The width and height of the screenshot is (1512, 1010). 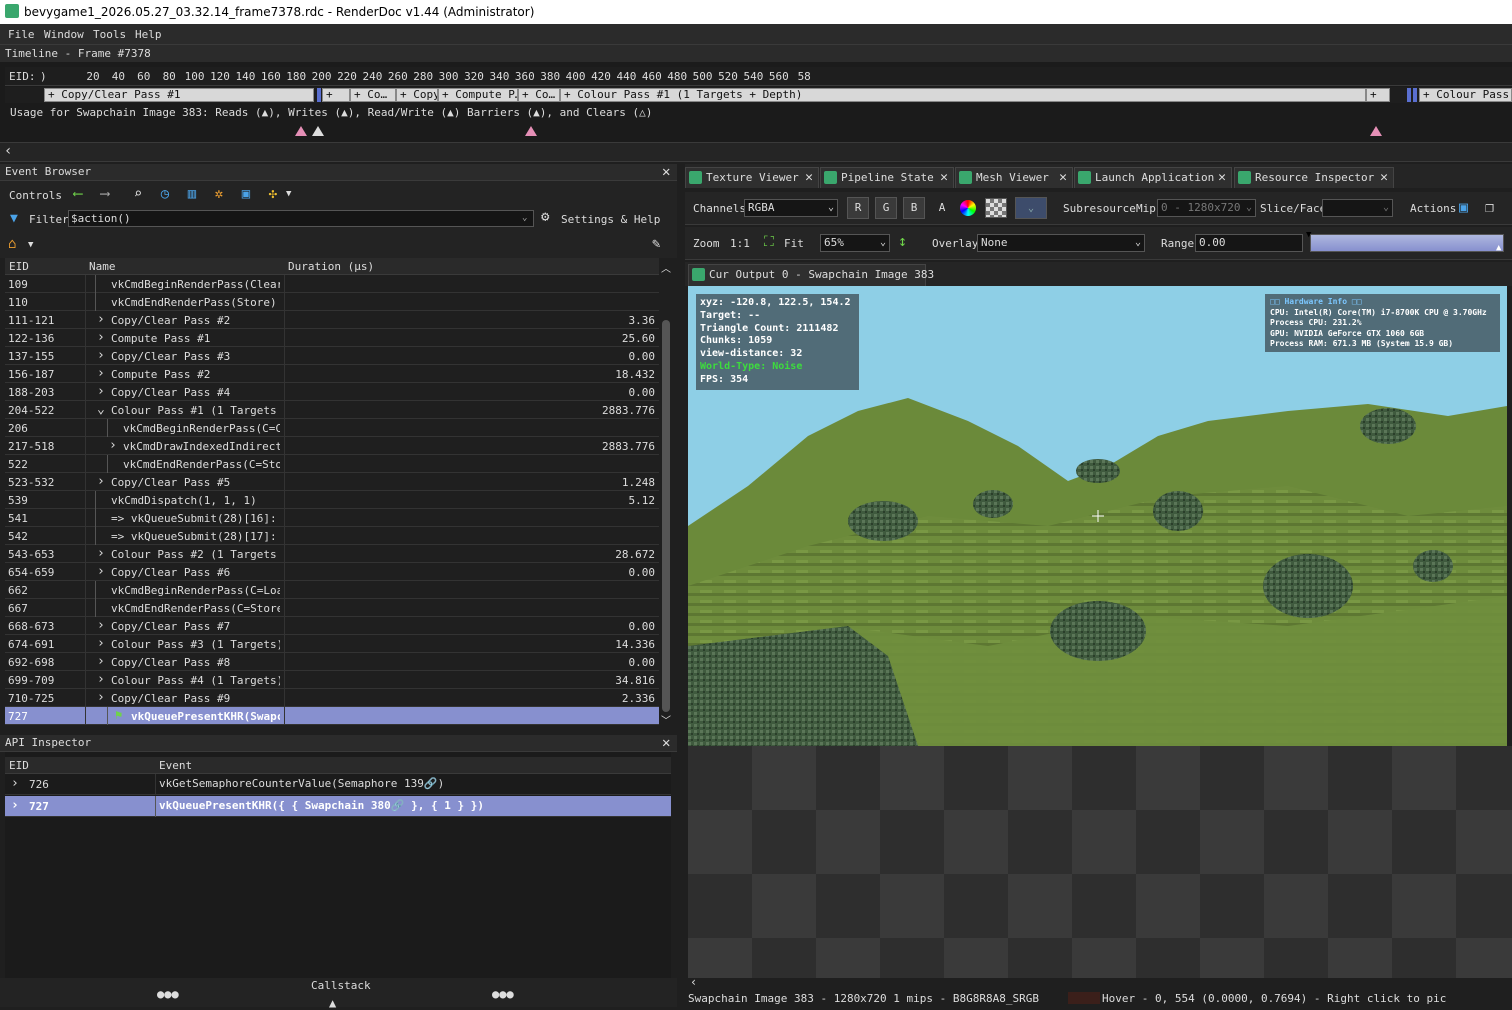 What do you see at coordinates (332, 518) in the screenshot?
I see `event-row: 541 => vkQueueSubmit(28)[16]: v` at bounding box center [332, 518].